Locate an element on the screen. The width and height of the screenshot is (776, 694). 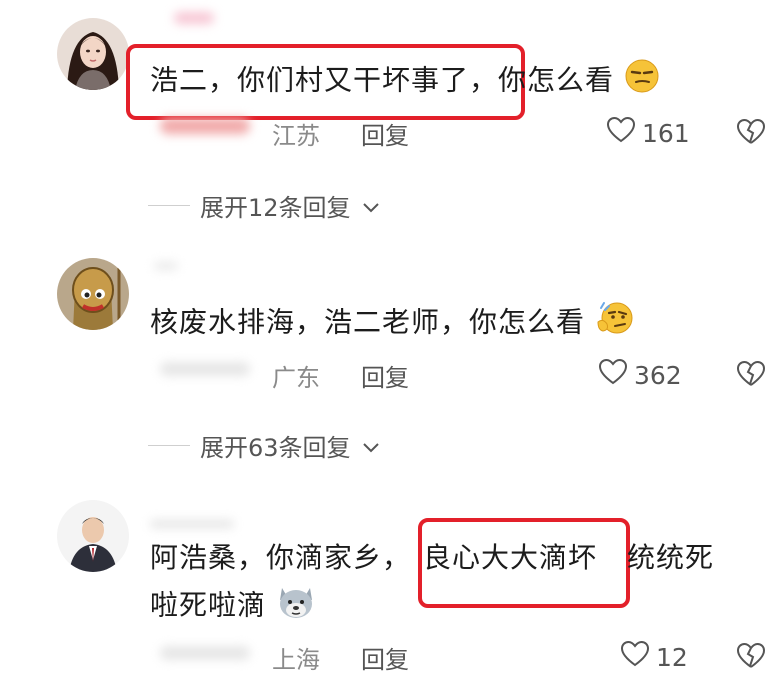
expand-replies-button: 展开63条回复 is located at coordinates (264, 445).